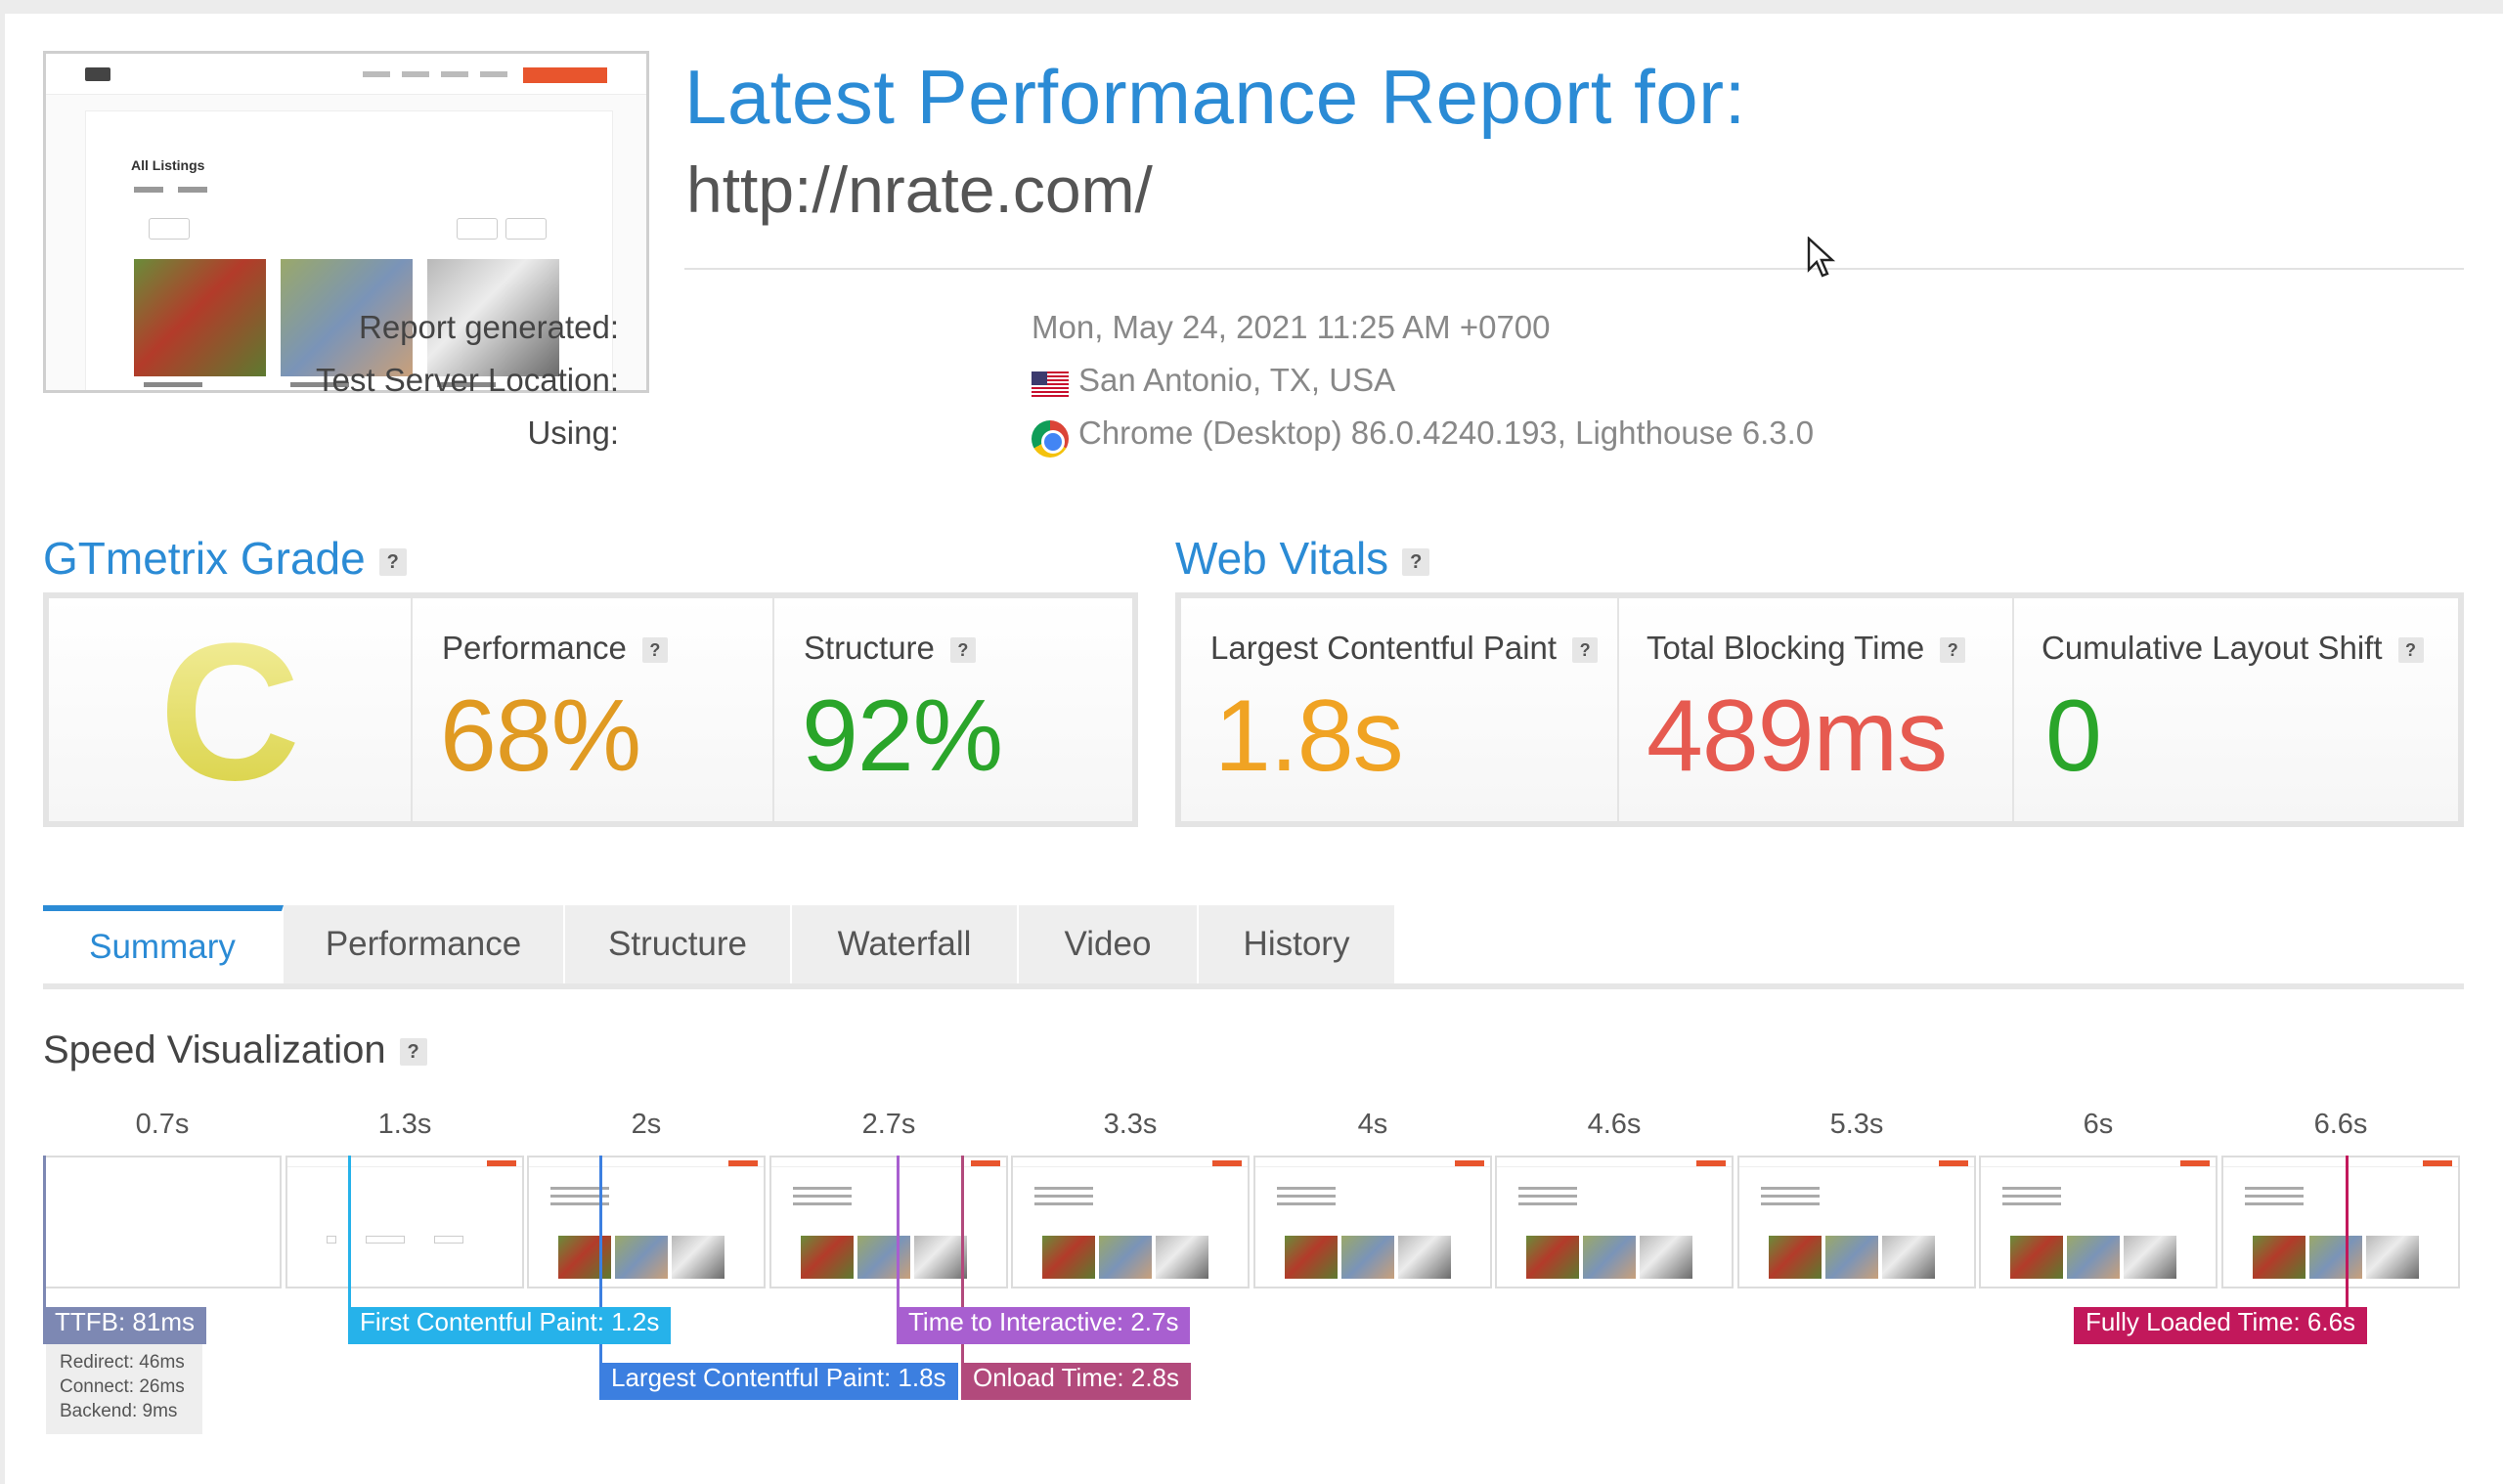 Image resolution: width=2503 pixels, height=1484 pixels. I want to click on structure-label: Structure, so click(869, 648).